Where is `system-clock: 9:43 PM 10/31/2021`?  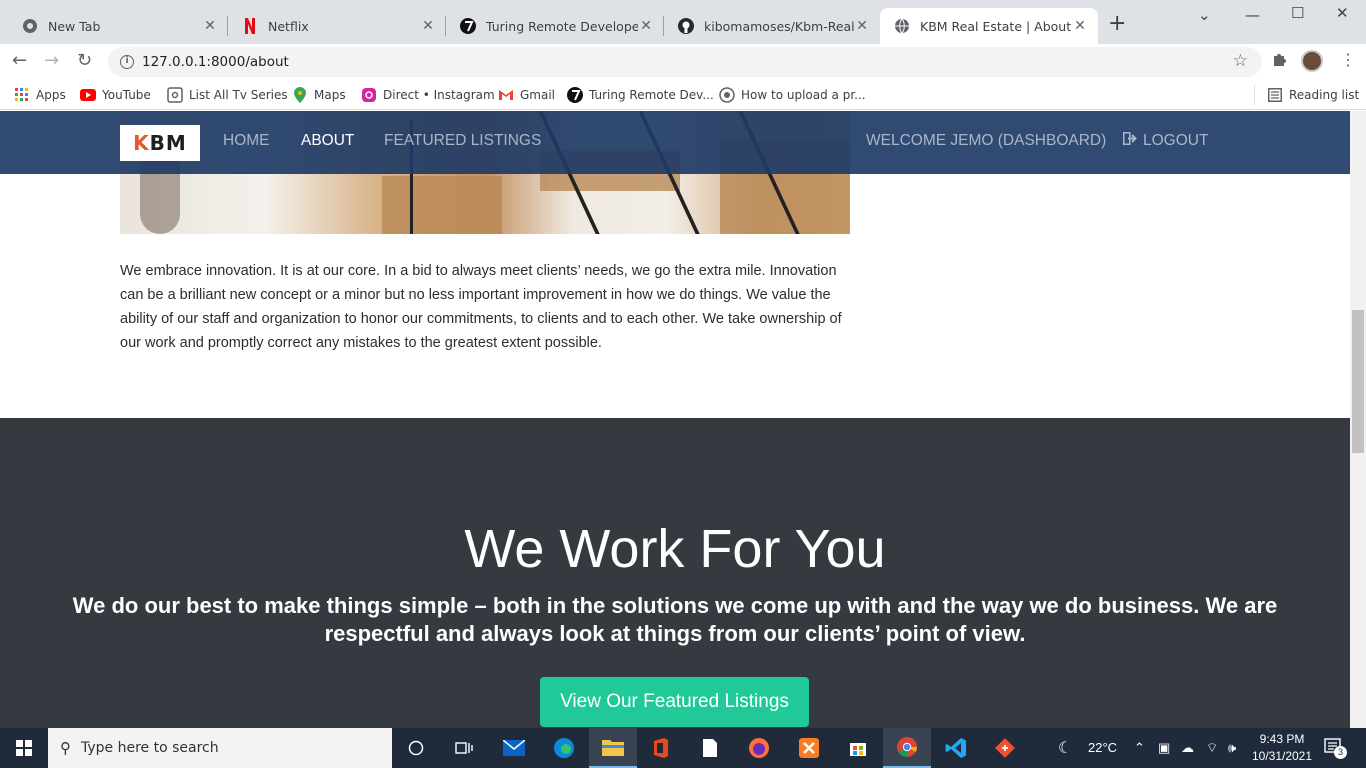
system-clock: 9:43 PM 10/31/2021 is located at coordinates (1282, 748).